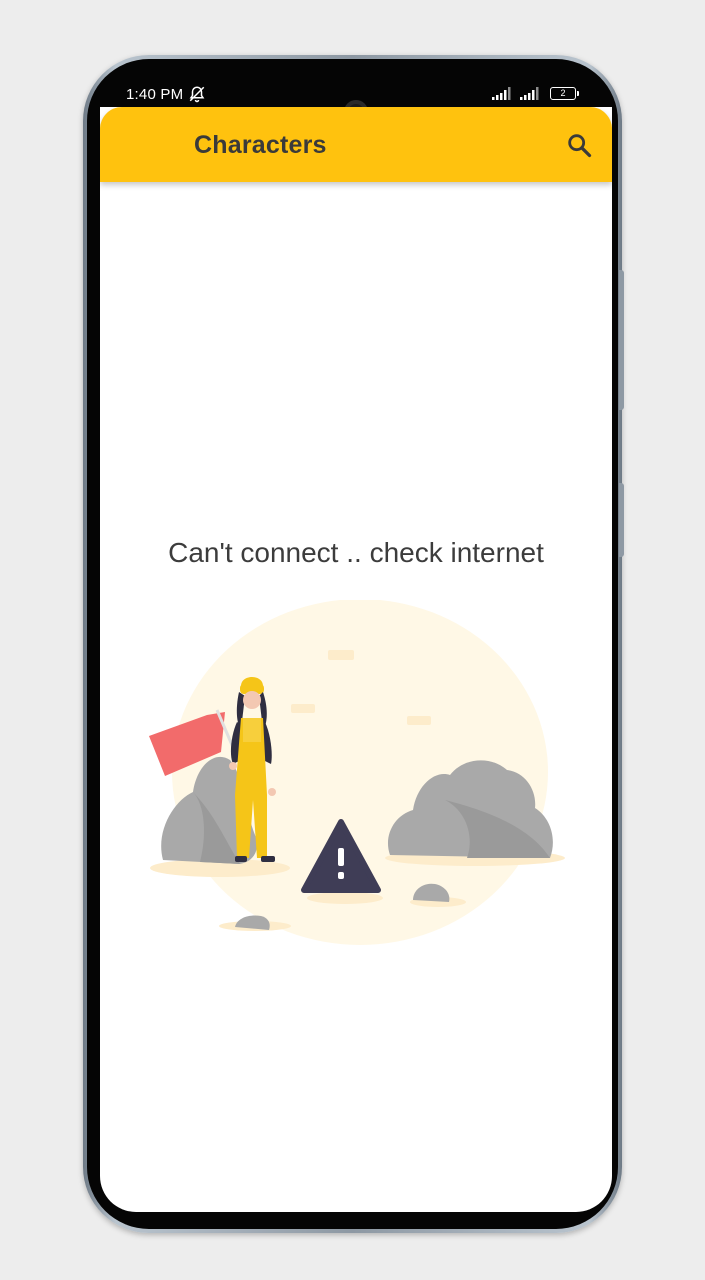 Image resolution: width=705 pixels, height=1280 pixels. What do you see at coordinates (621, 340) in the screenshot?
I see `volume-button` at bounding box center [621, 340].